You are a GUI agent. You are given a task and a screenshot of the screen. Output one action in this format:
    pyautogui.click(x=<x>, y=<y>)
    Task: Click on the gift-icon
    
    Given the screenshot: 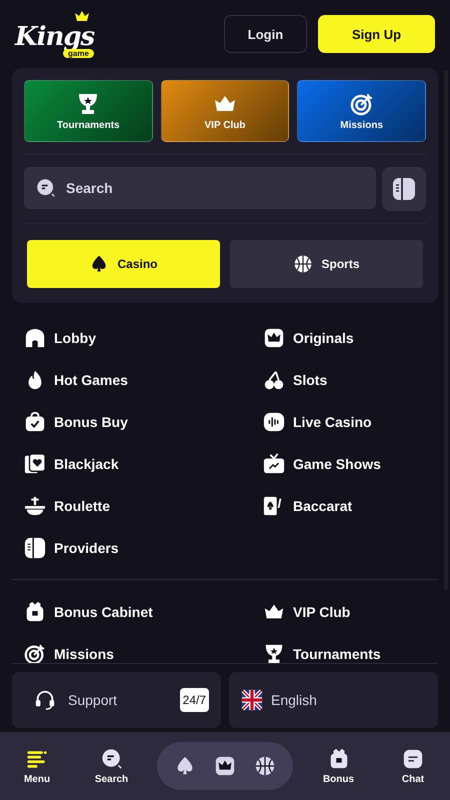 What is the action you would take?
    pyautogui.click(x=35, y=612)
    